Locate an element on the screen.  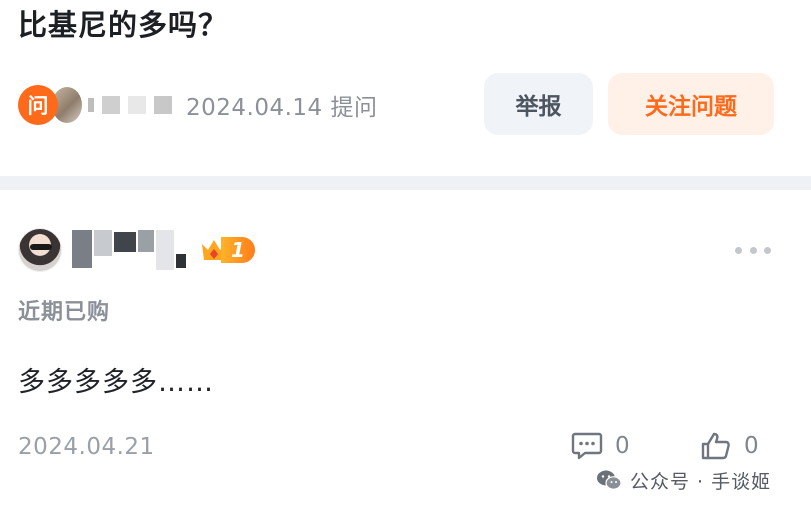
asker-name-redacted is located at coordinates (130, 105).